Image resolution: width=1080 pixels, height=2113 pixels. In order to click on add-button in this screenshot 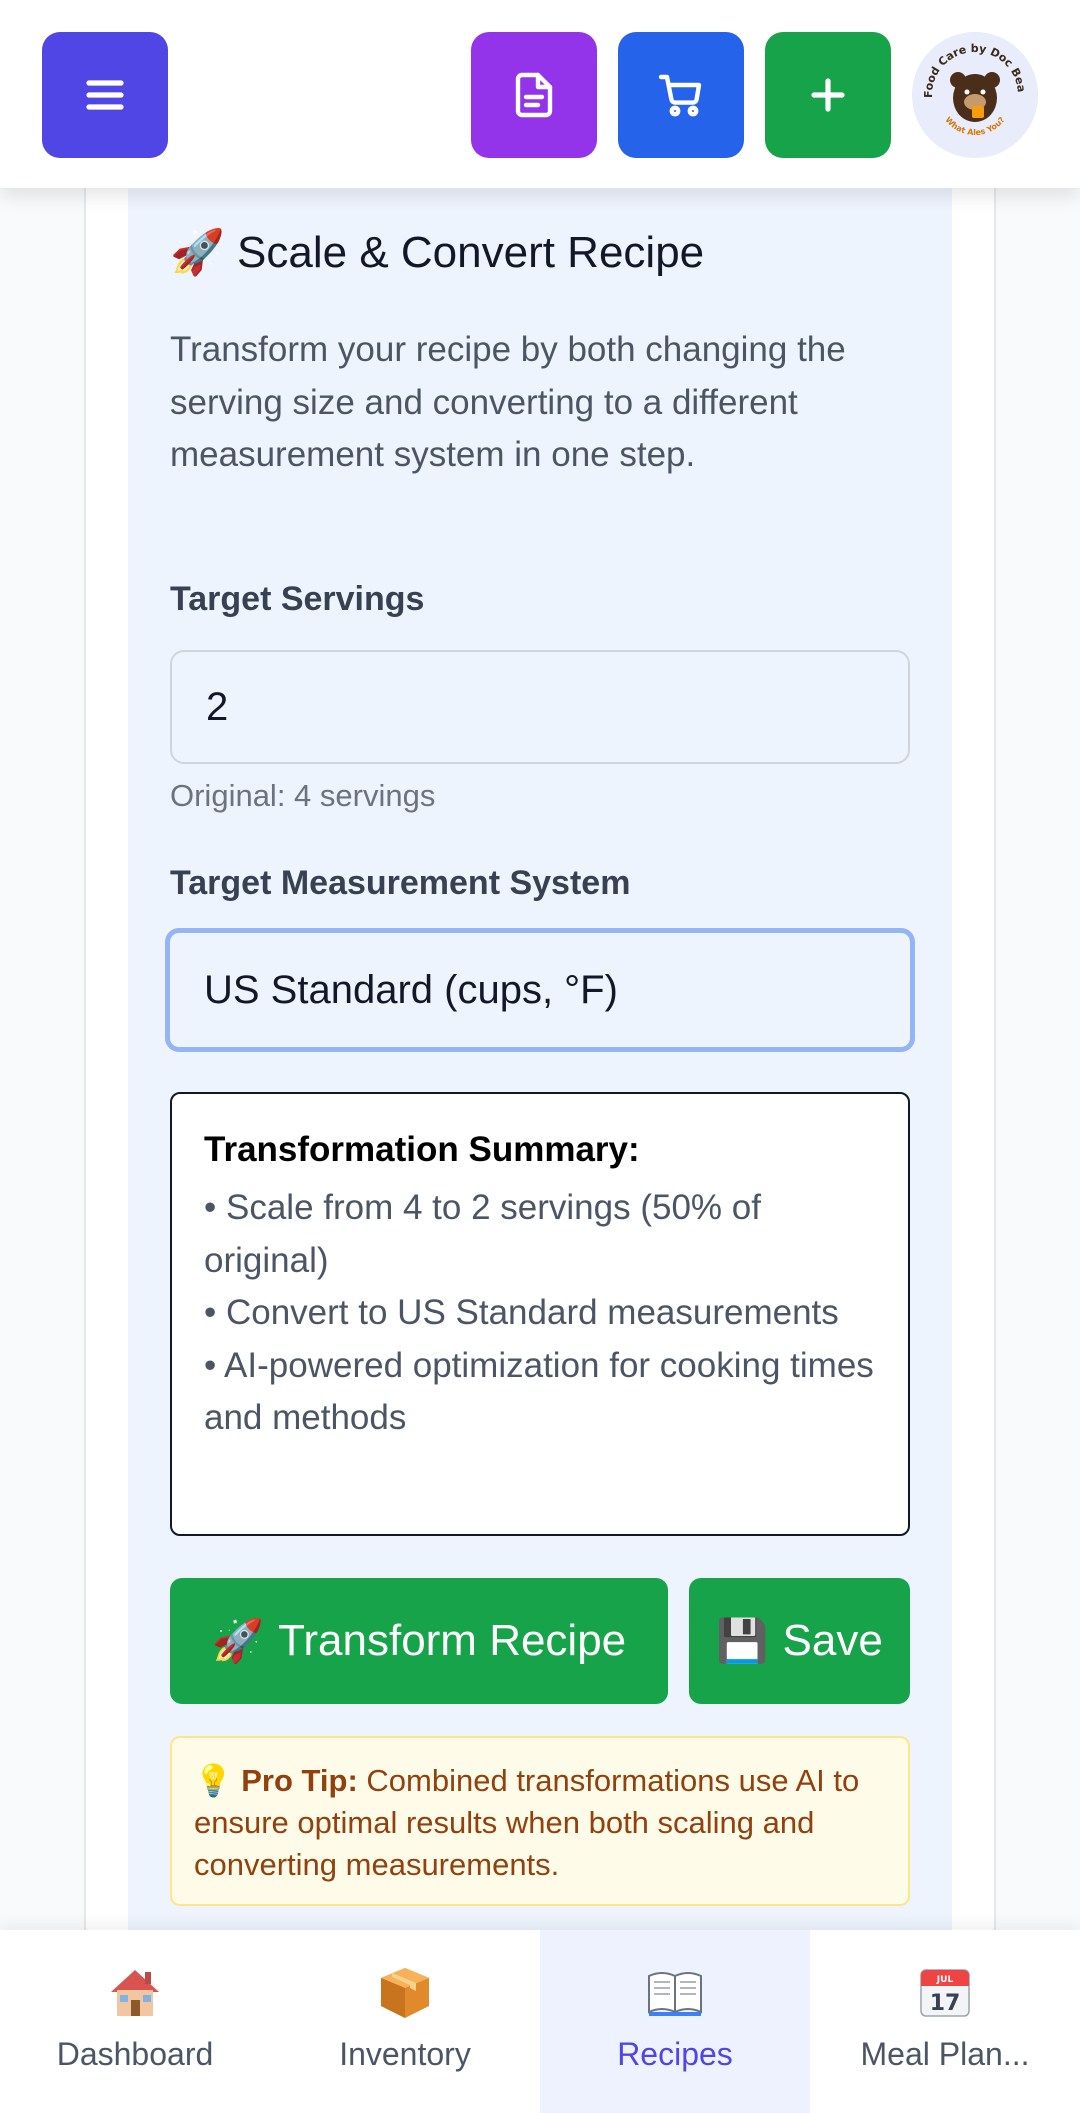, I will do `click(828, 95)`.